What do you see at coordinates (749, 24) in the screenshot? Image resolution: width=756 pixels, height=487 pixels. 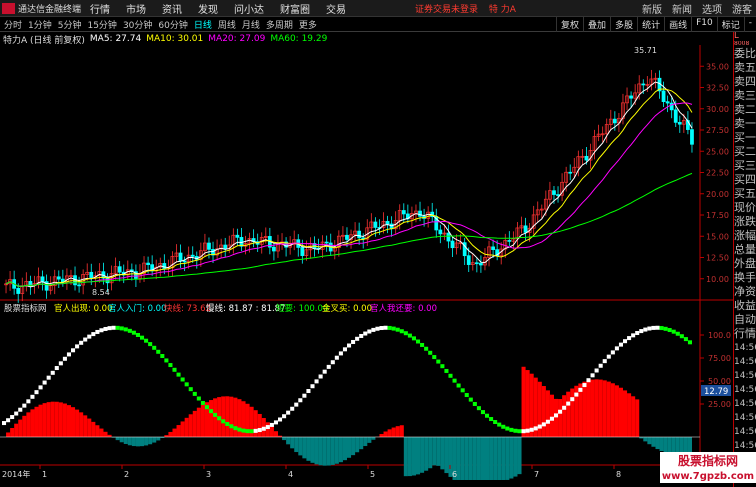 I see `minimize-button: -` at bounding box center [749, 24].